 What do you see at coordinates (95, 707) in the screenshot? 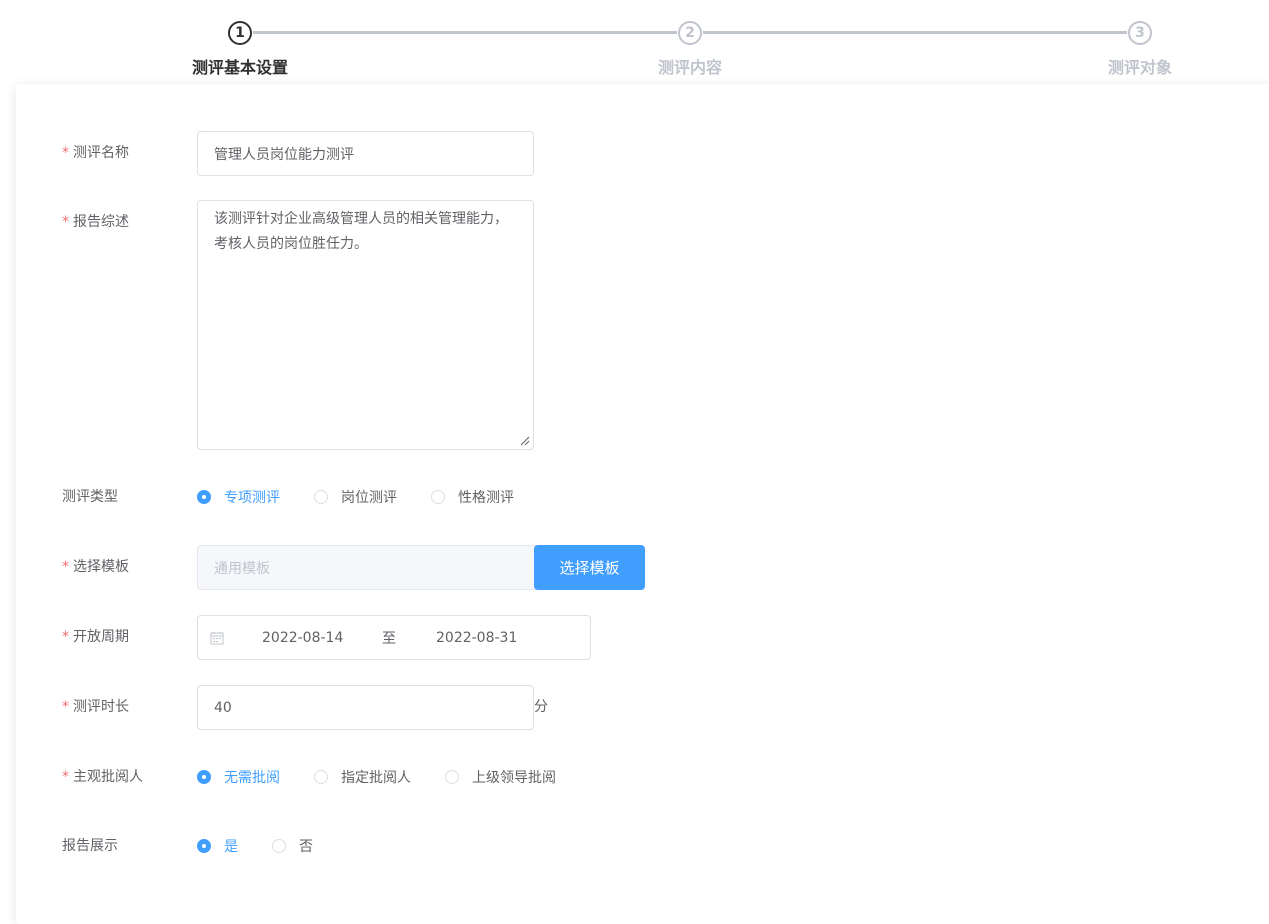
I see `duration-label: * 测评时长` at bounding box center [95, 707].